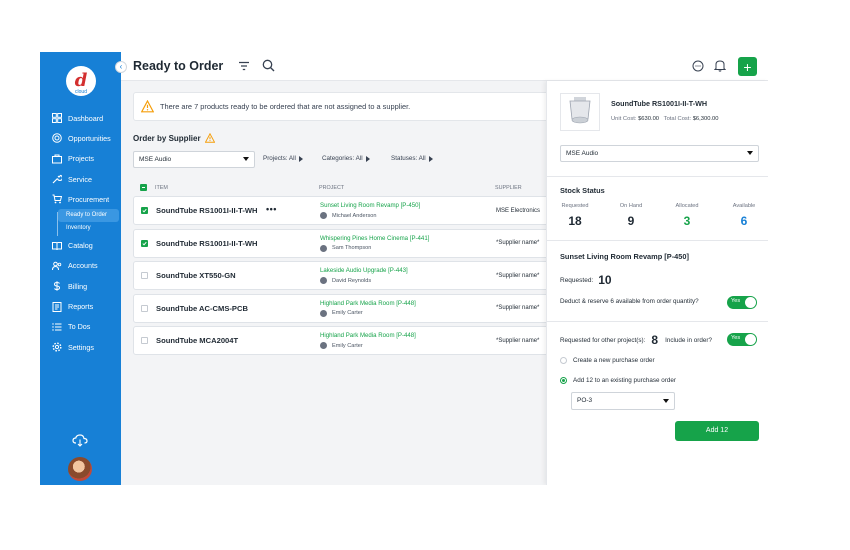  What do you see at coordinates (618, 380) in the screenshot?
I see `add-existing-po-option: Add 12 to an existing purchase order` at bounding box center [618, 380].